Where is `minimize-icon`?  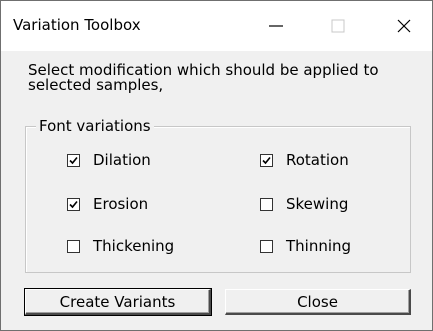 minimize-icon is located at coordinates (276, 26).